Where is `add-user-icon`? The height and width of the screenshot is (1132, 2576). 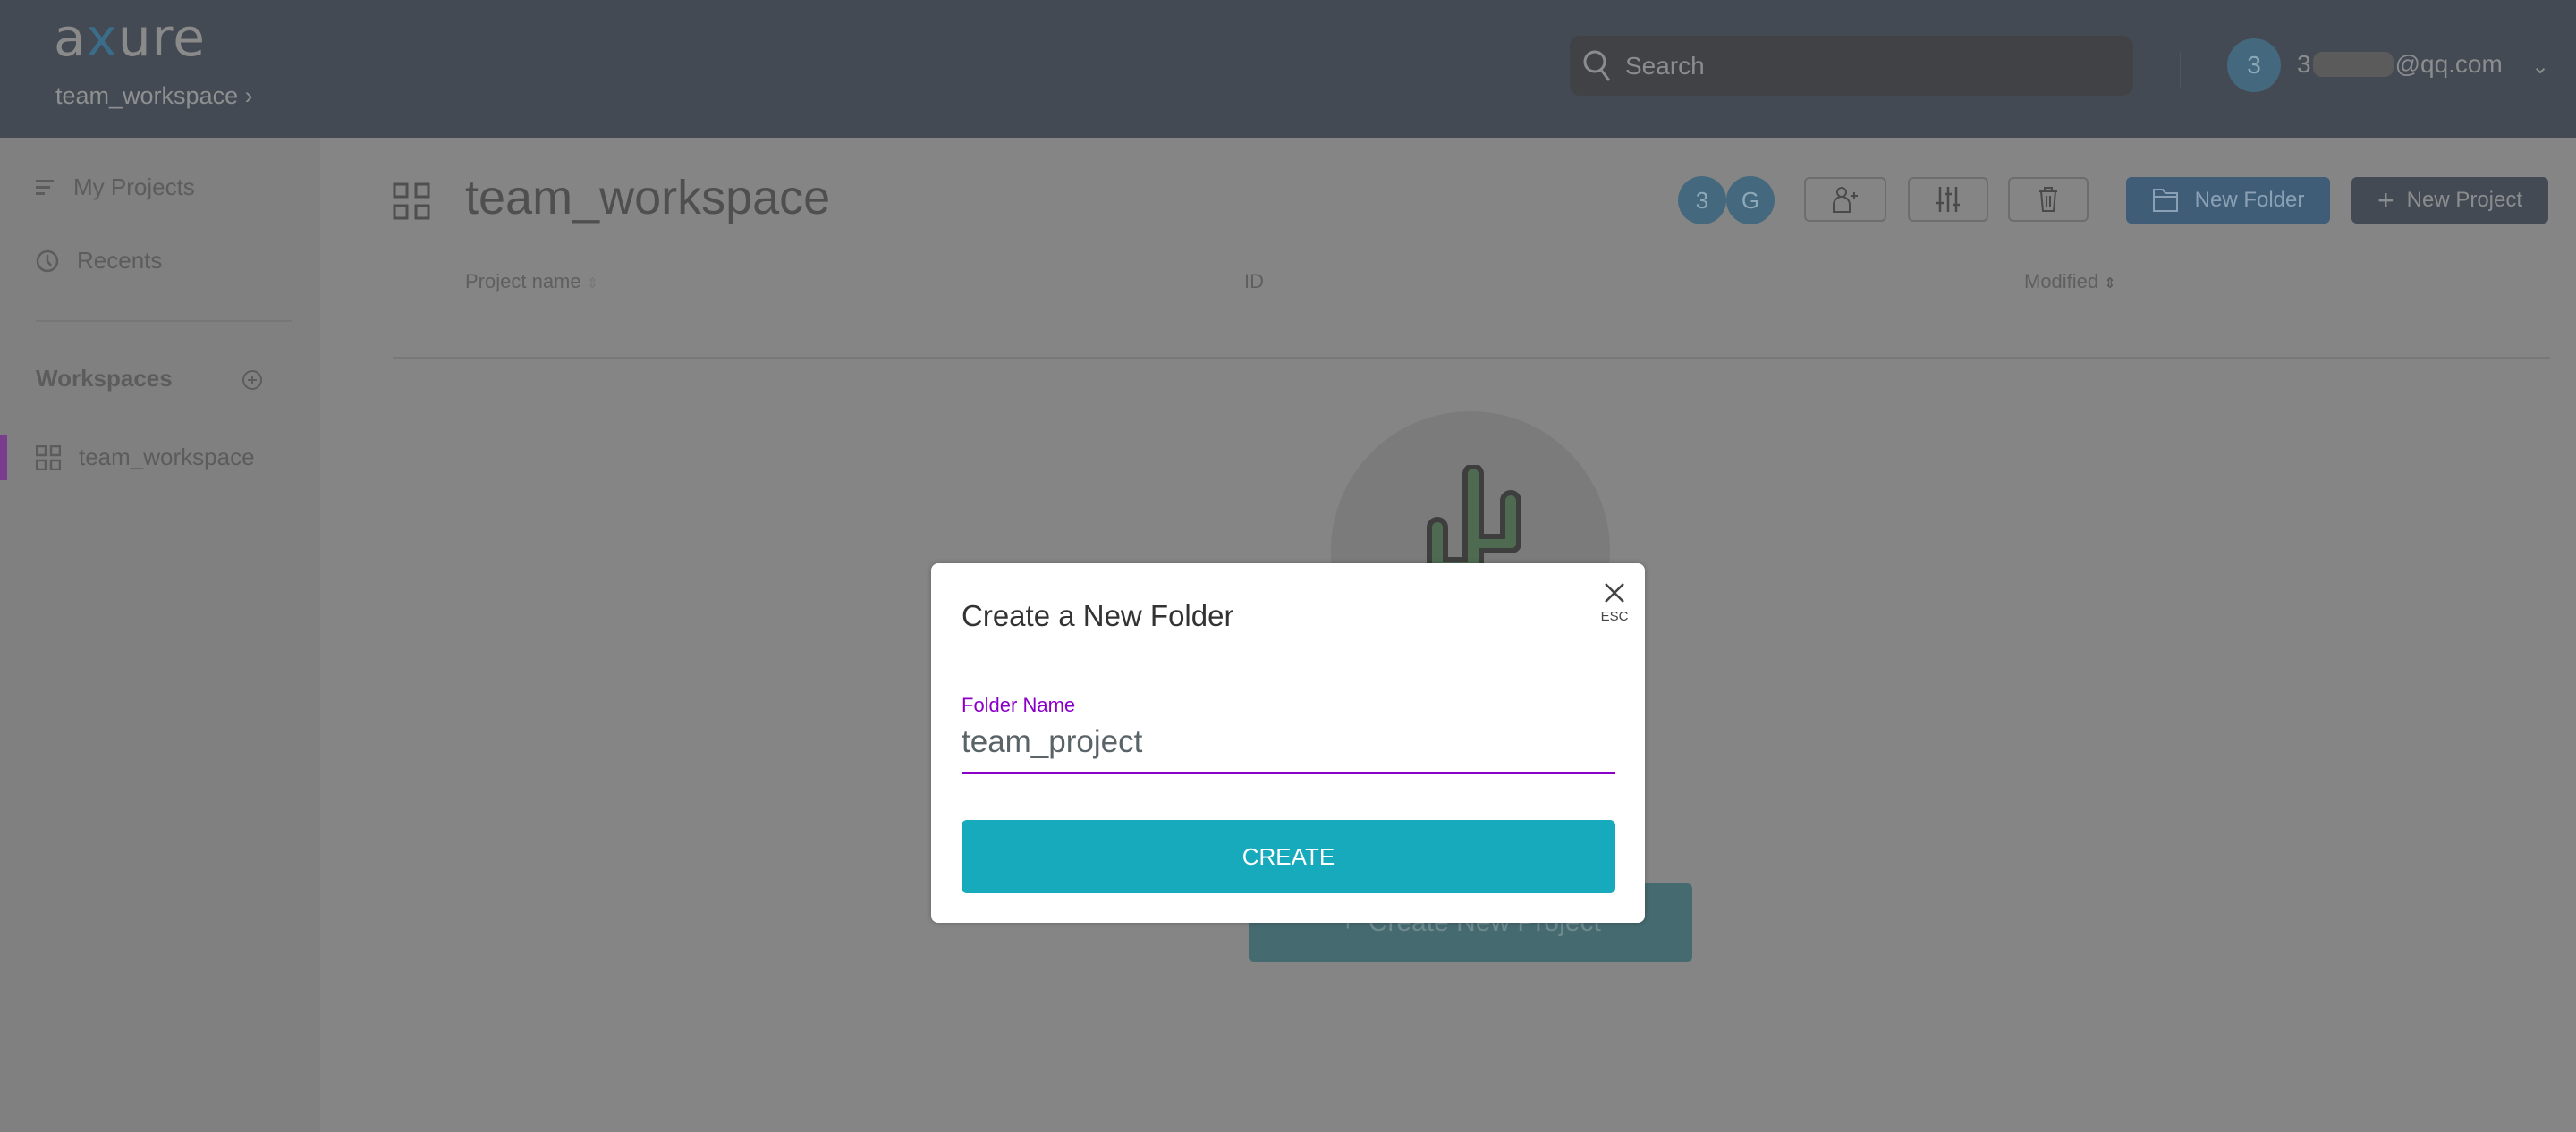
add-user-icon is located at coordinates (1845, 200).